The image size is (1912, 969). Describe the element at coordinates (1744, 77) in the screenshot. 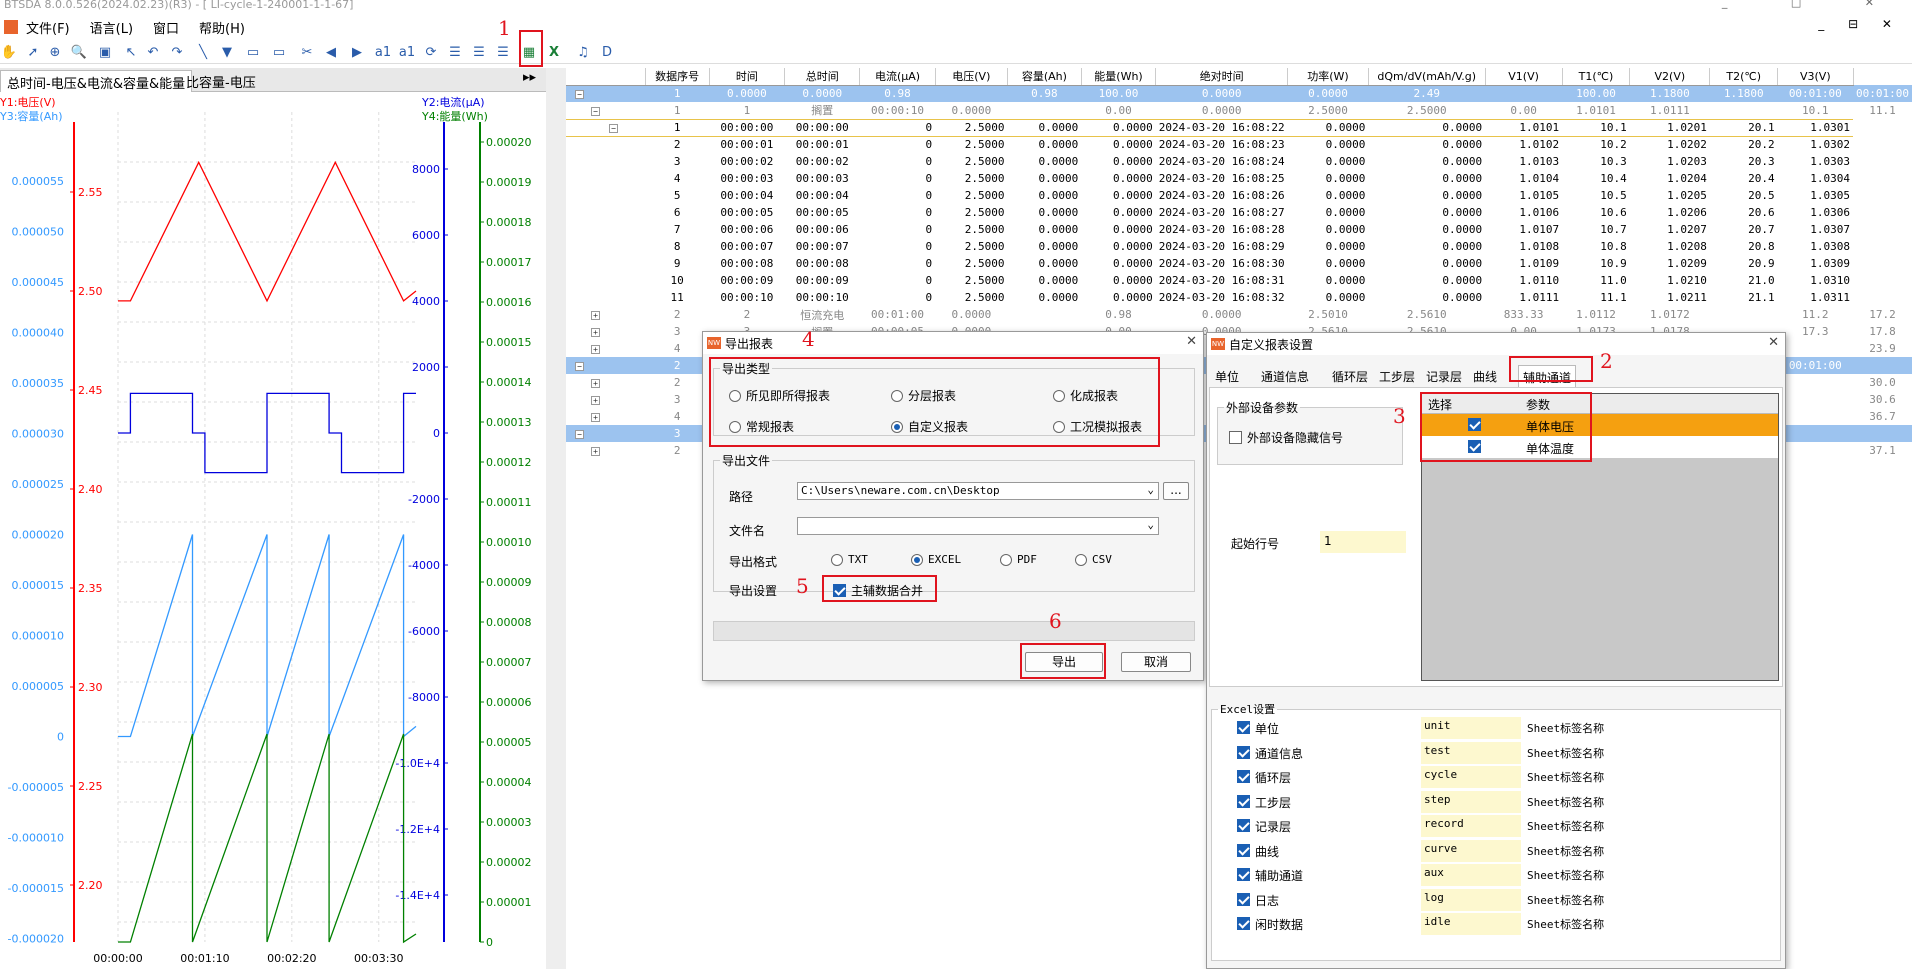

I see `column-header: T2(℃)` at that location.